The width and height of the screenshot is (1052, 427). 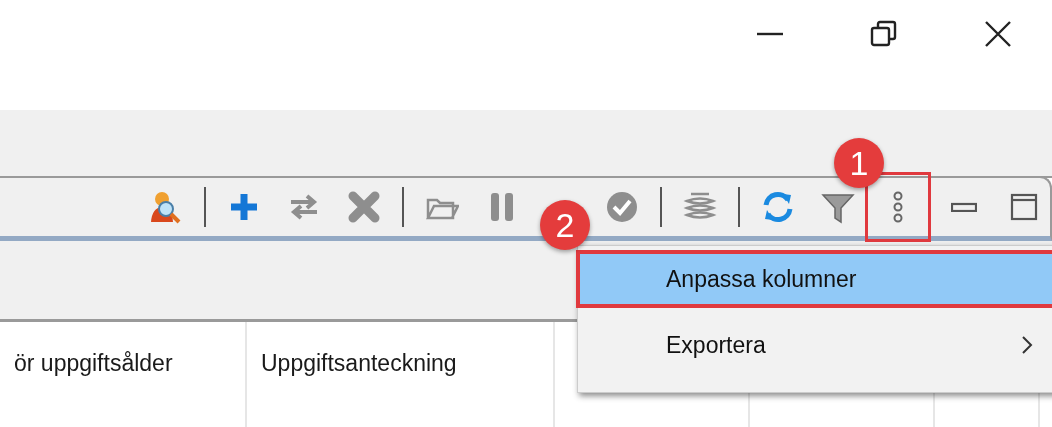 What do you see at coordinates (359, 363) in the screenshot?
I see `column-header: Uppgiftsanteckning` at bounding box center [359, 363].